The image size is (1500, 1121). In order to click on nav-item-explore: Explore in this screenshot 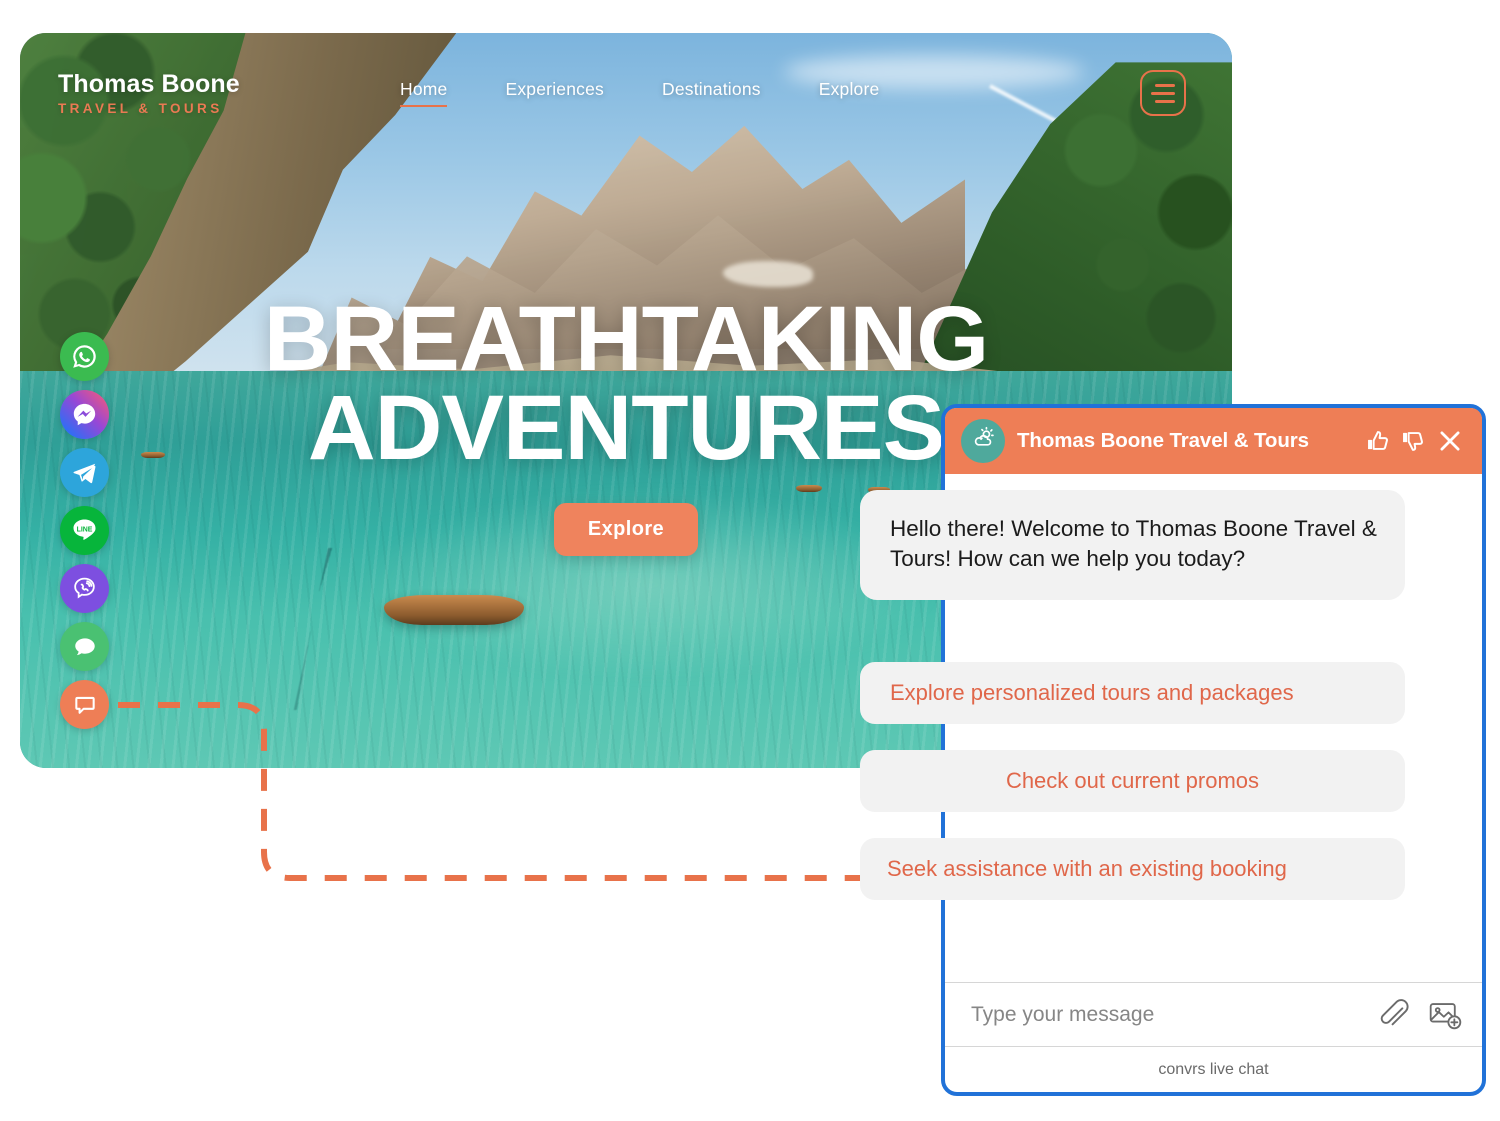, I will do `click(849, 93)`.